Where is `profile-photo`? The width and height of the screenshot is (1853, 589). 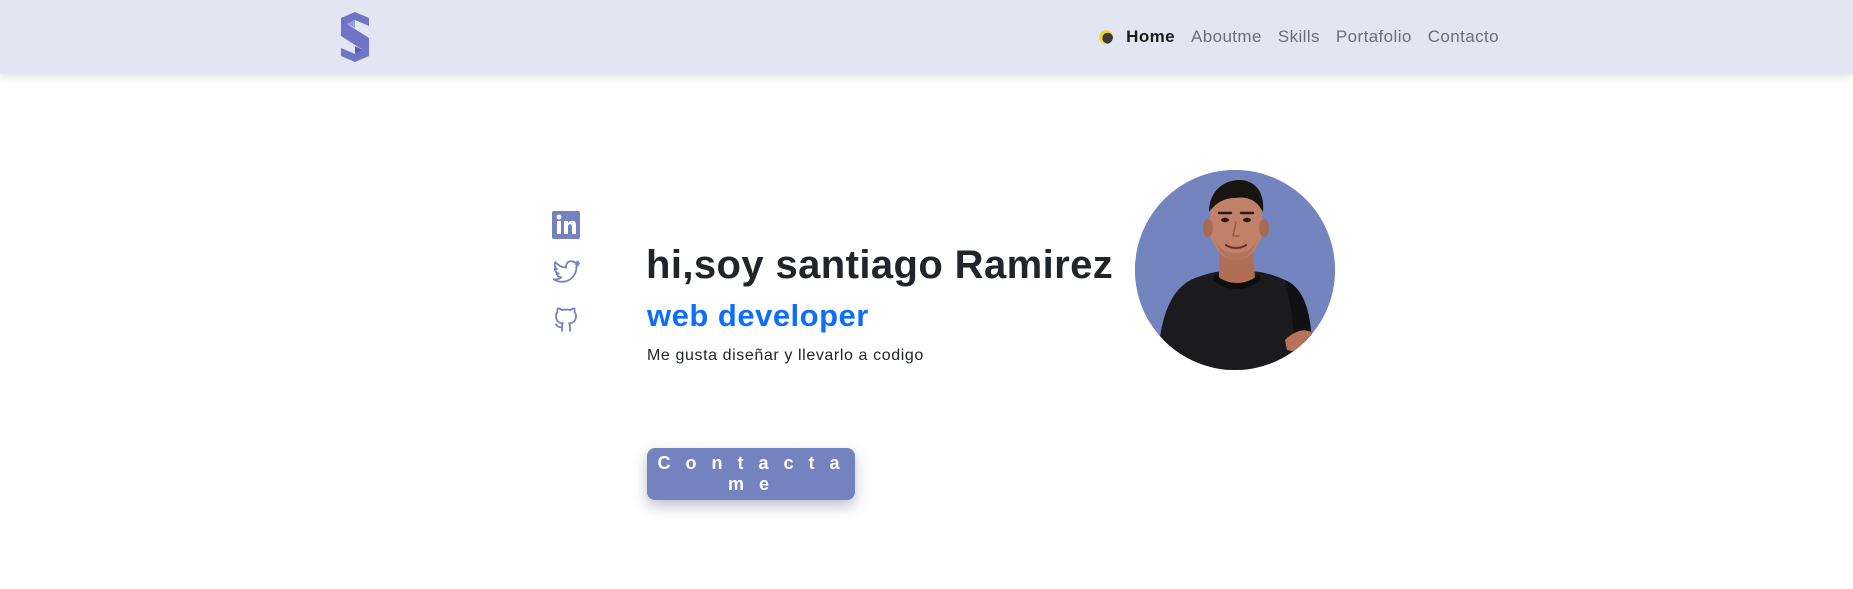
profile-photo is located at coordinates (1235, 270).